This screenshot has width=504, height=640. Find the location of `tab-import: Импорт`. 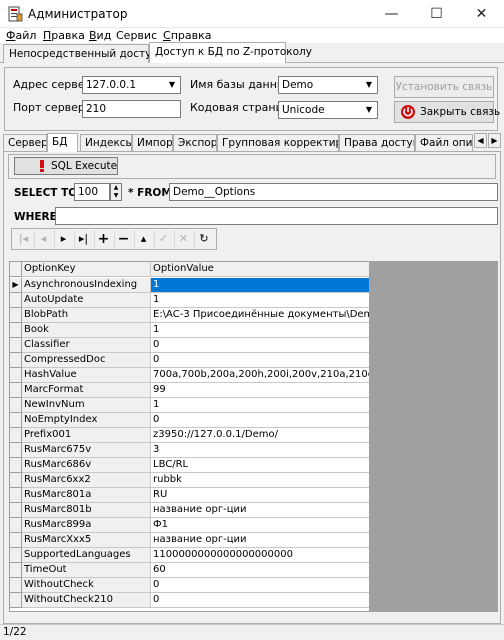

tab-import: Импорт is located at coordinates (152, 142).